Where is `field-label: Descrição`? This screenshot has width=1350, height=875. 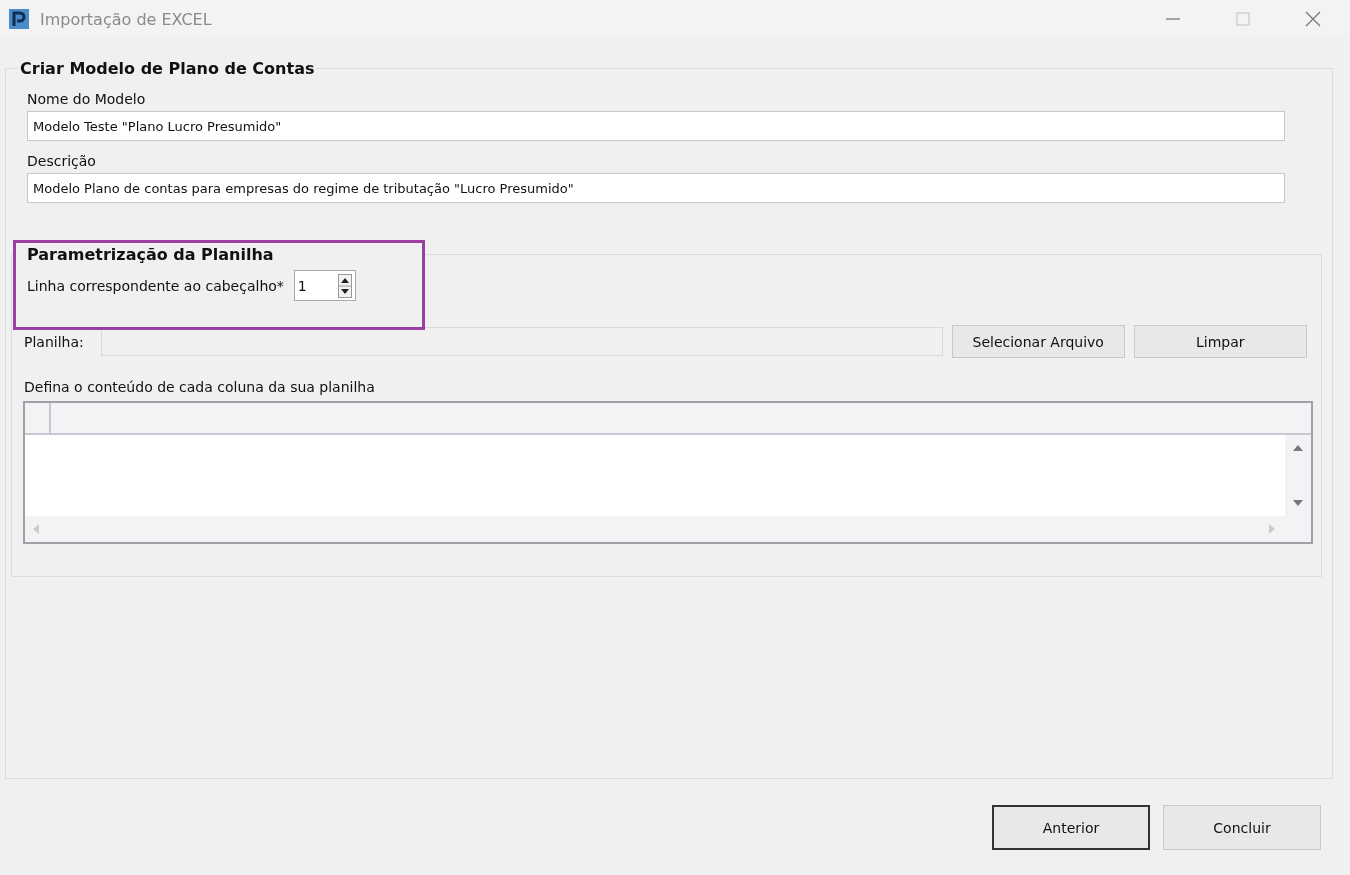 field-label: Descrição is located at coordinates (62, 161).